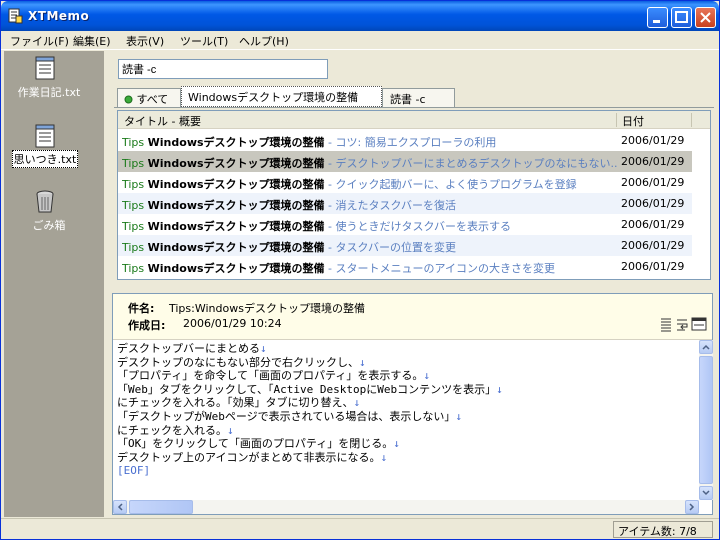 The image size is (720, 540). What do you see at coordinates (406, 507) in the screenshot?
I see `horizontal-scrollbar` at bounding box center [406, 507].